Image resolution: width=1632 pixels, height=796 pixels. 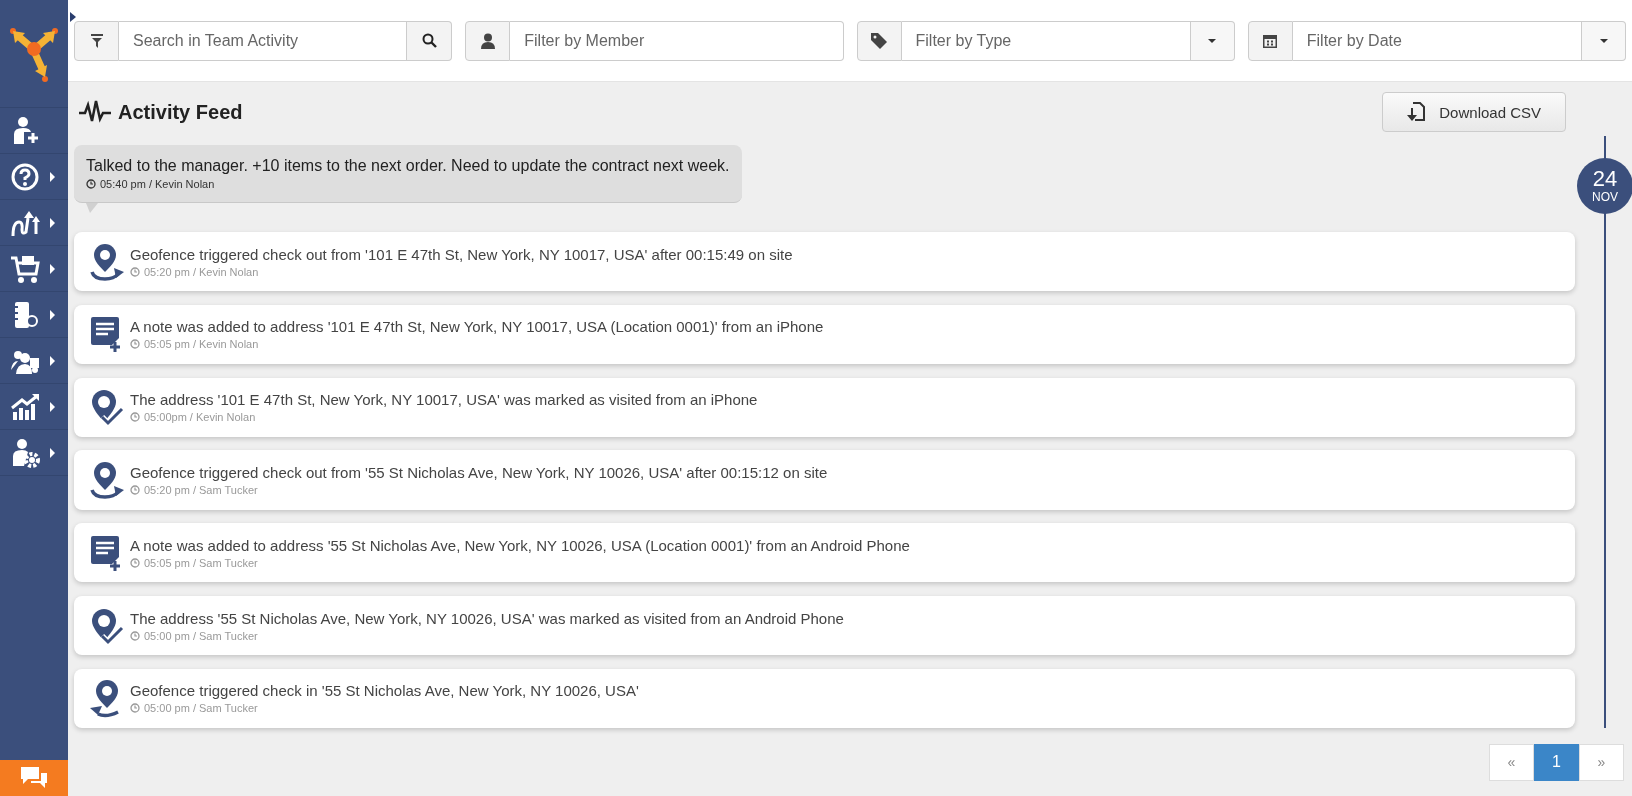 I want to click on user-gear-icon, so click(x=25, y=452).